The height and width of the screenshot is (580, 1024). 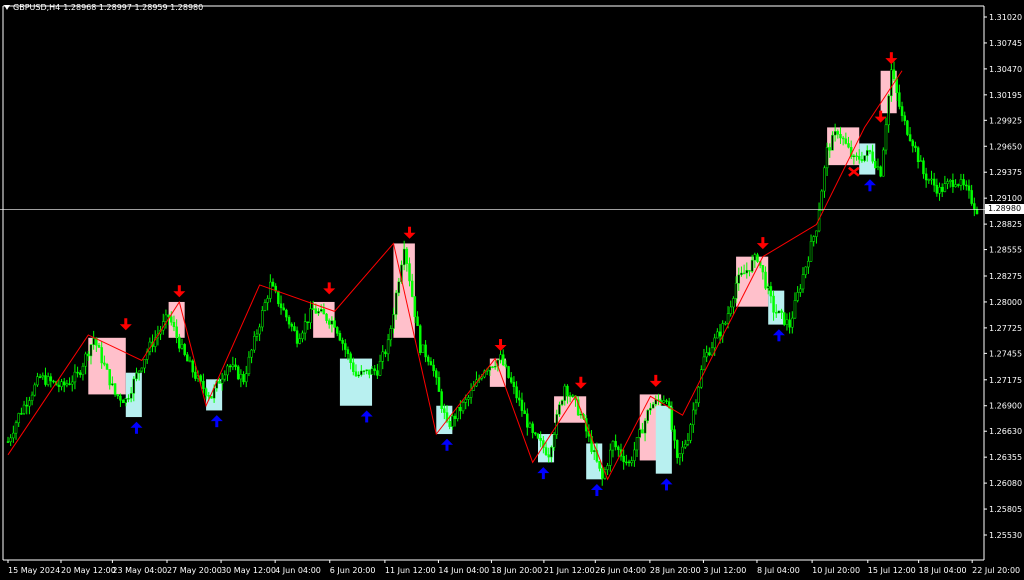 I want to click on y-tick-label: 1.27455, so click(x=1005, y=353).